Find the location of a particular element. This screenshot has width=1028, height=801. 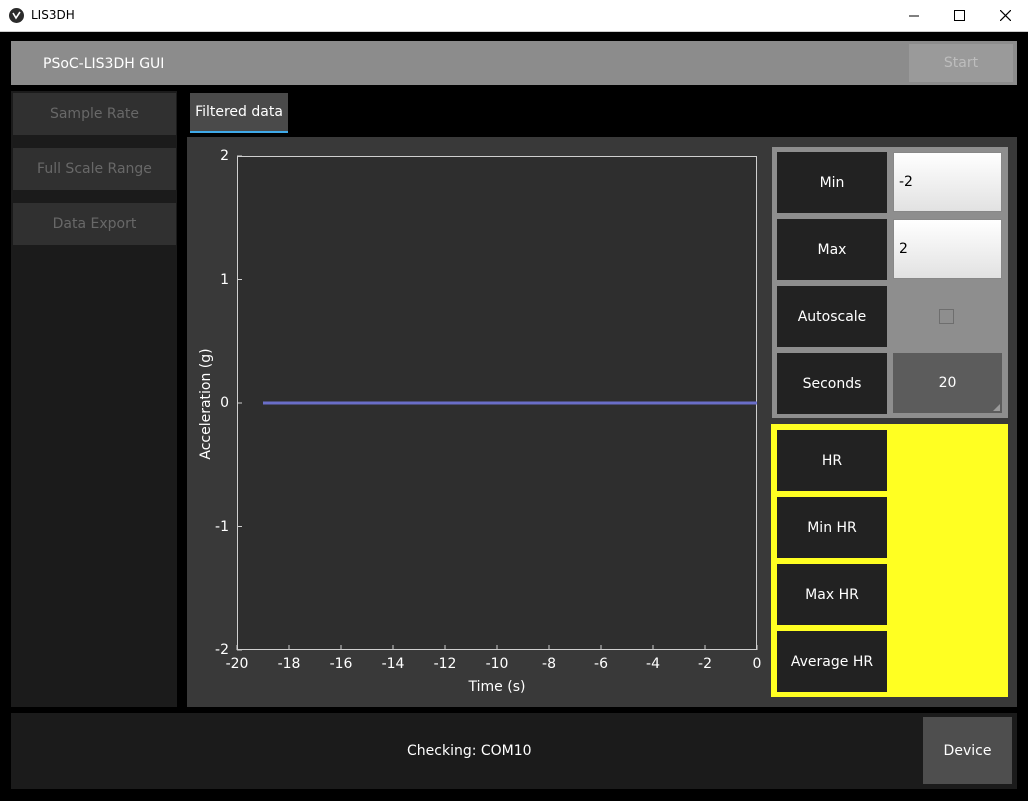

seconds-label: Seconds is located at coordinates (832, 383).